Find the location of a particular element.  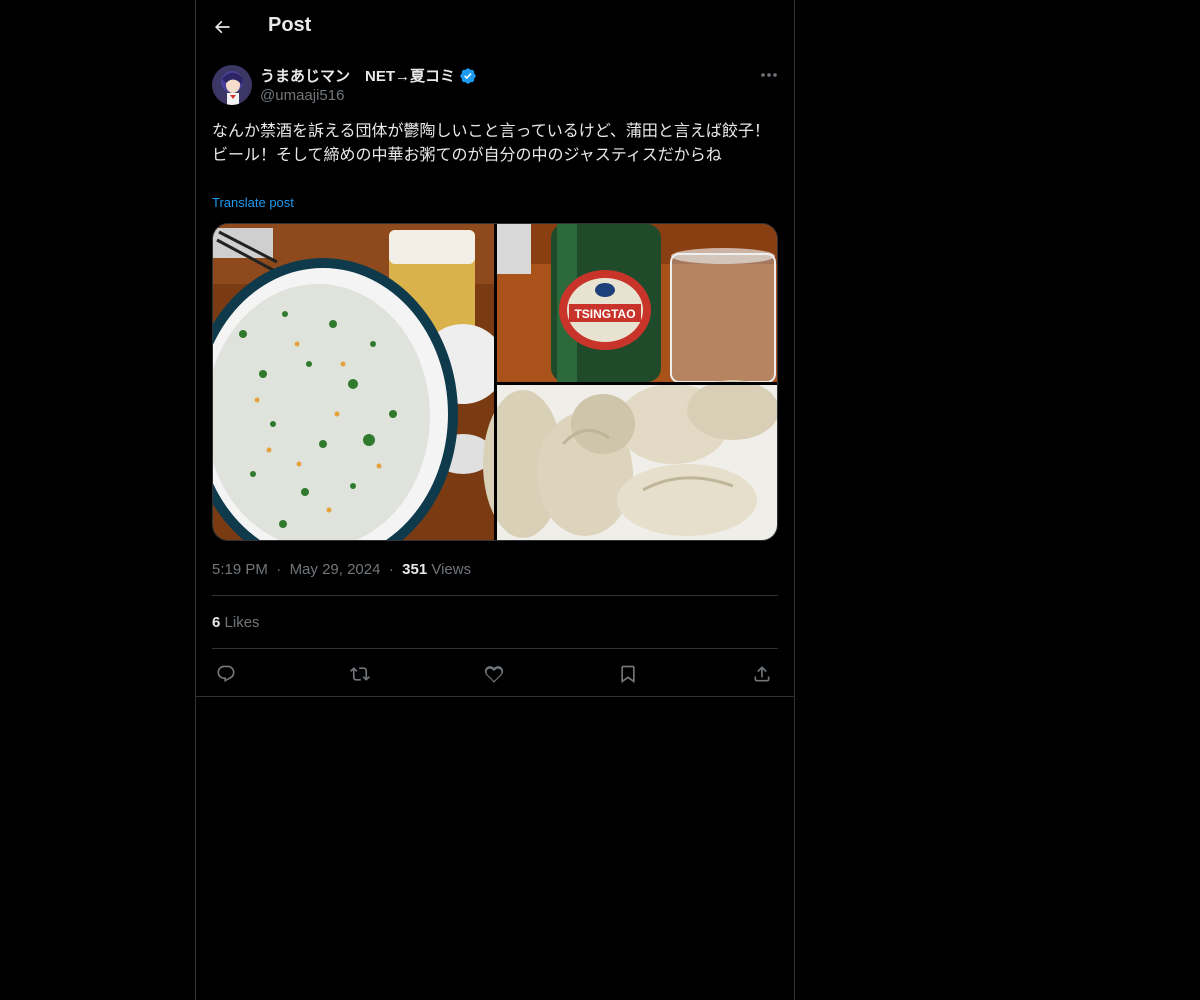

author-handle: @umaaji516 is located at coordinates (302, 95).